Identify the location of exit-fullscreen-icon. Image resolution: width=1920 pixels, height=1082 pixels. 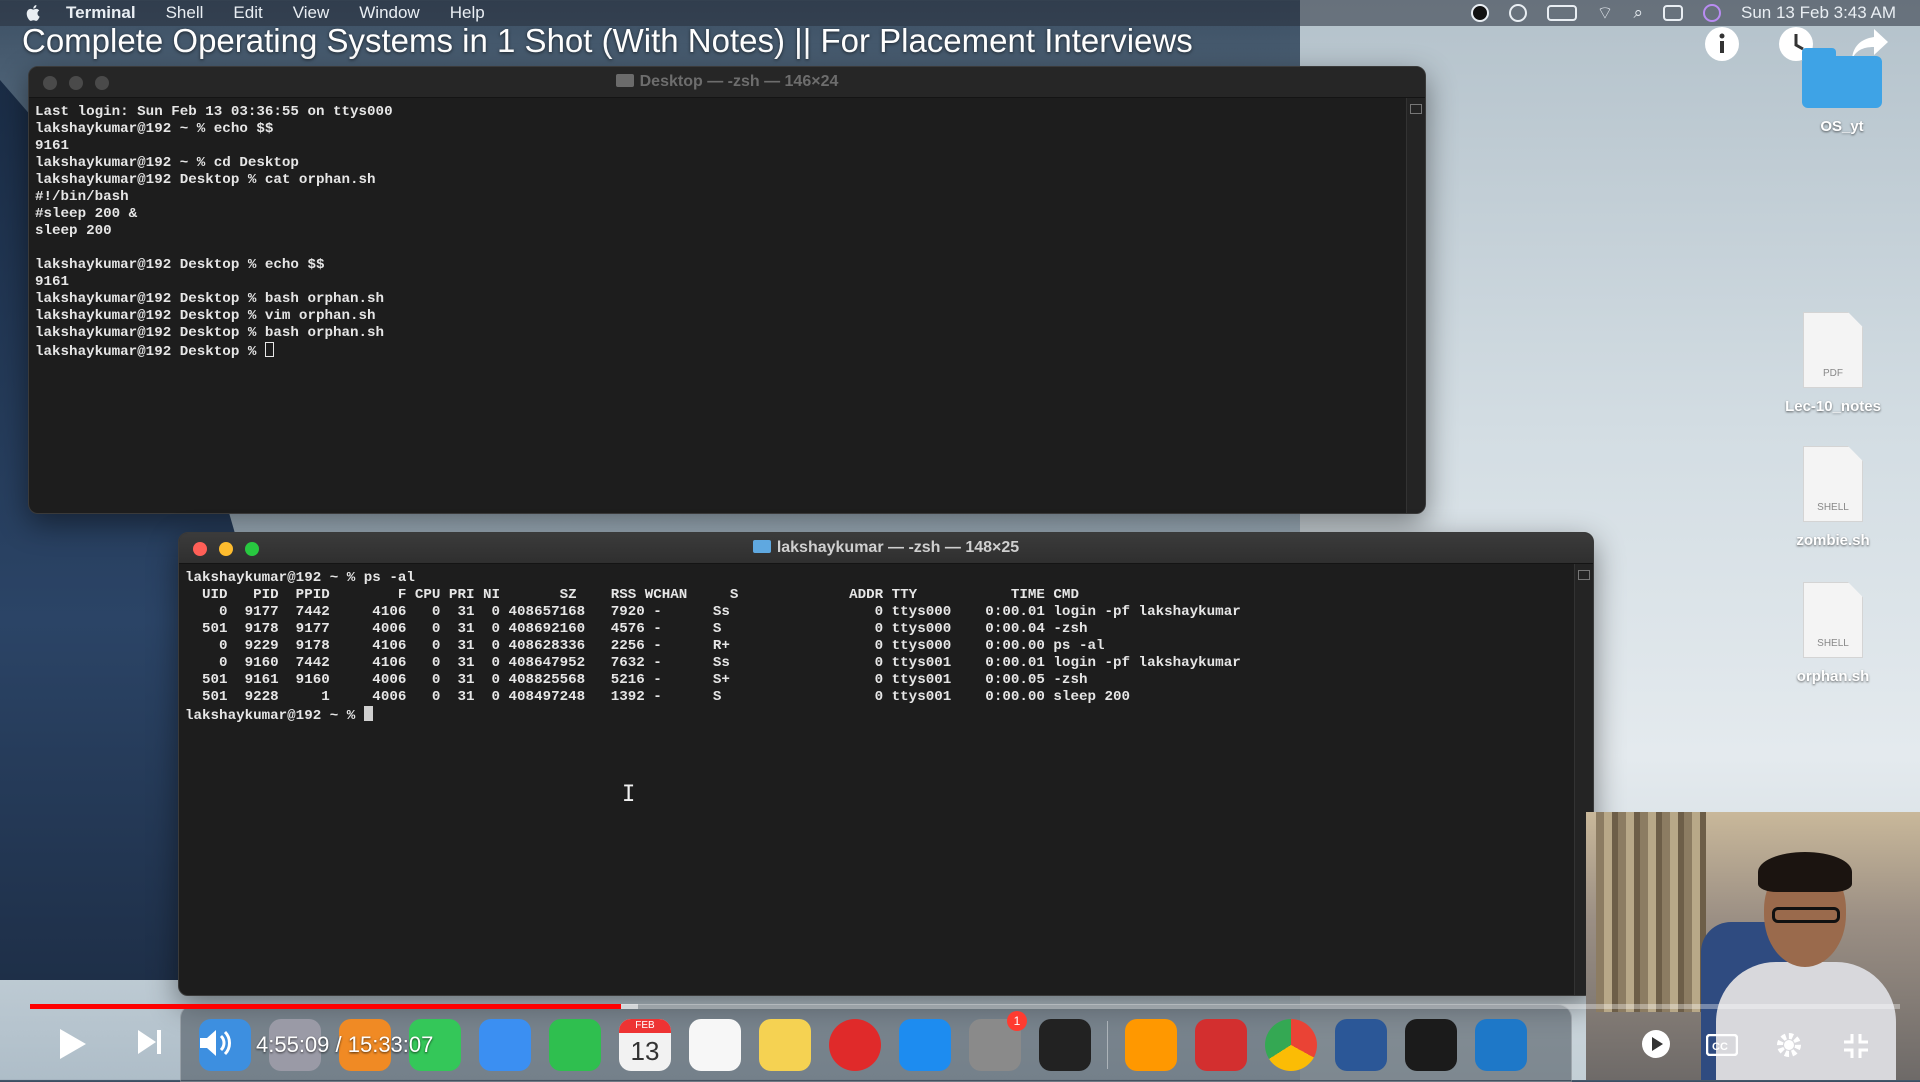
(1856, 1046).